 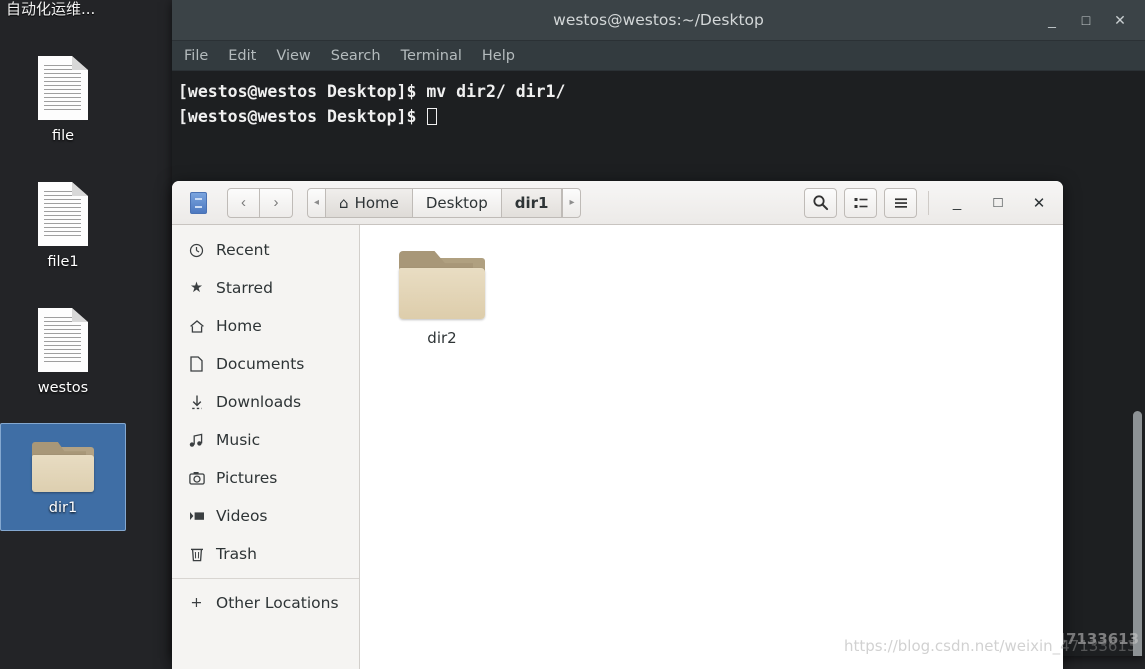 I want to click on file-item-dir2: dir2, so click(x=442, y=297).